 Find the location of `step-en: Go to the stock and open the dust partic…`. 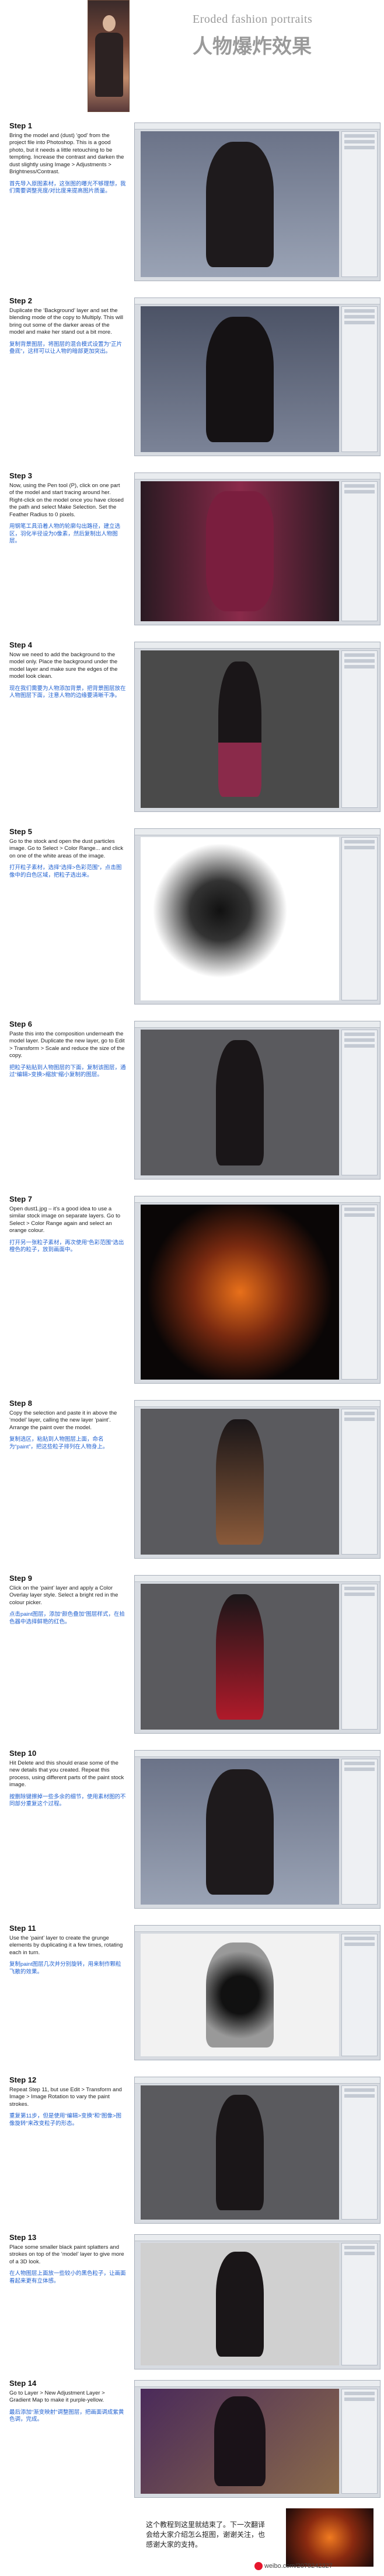

step-en: Go to the stock and open the dust partic… is located at coordinates (66, 848).